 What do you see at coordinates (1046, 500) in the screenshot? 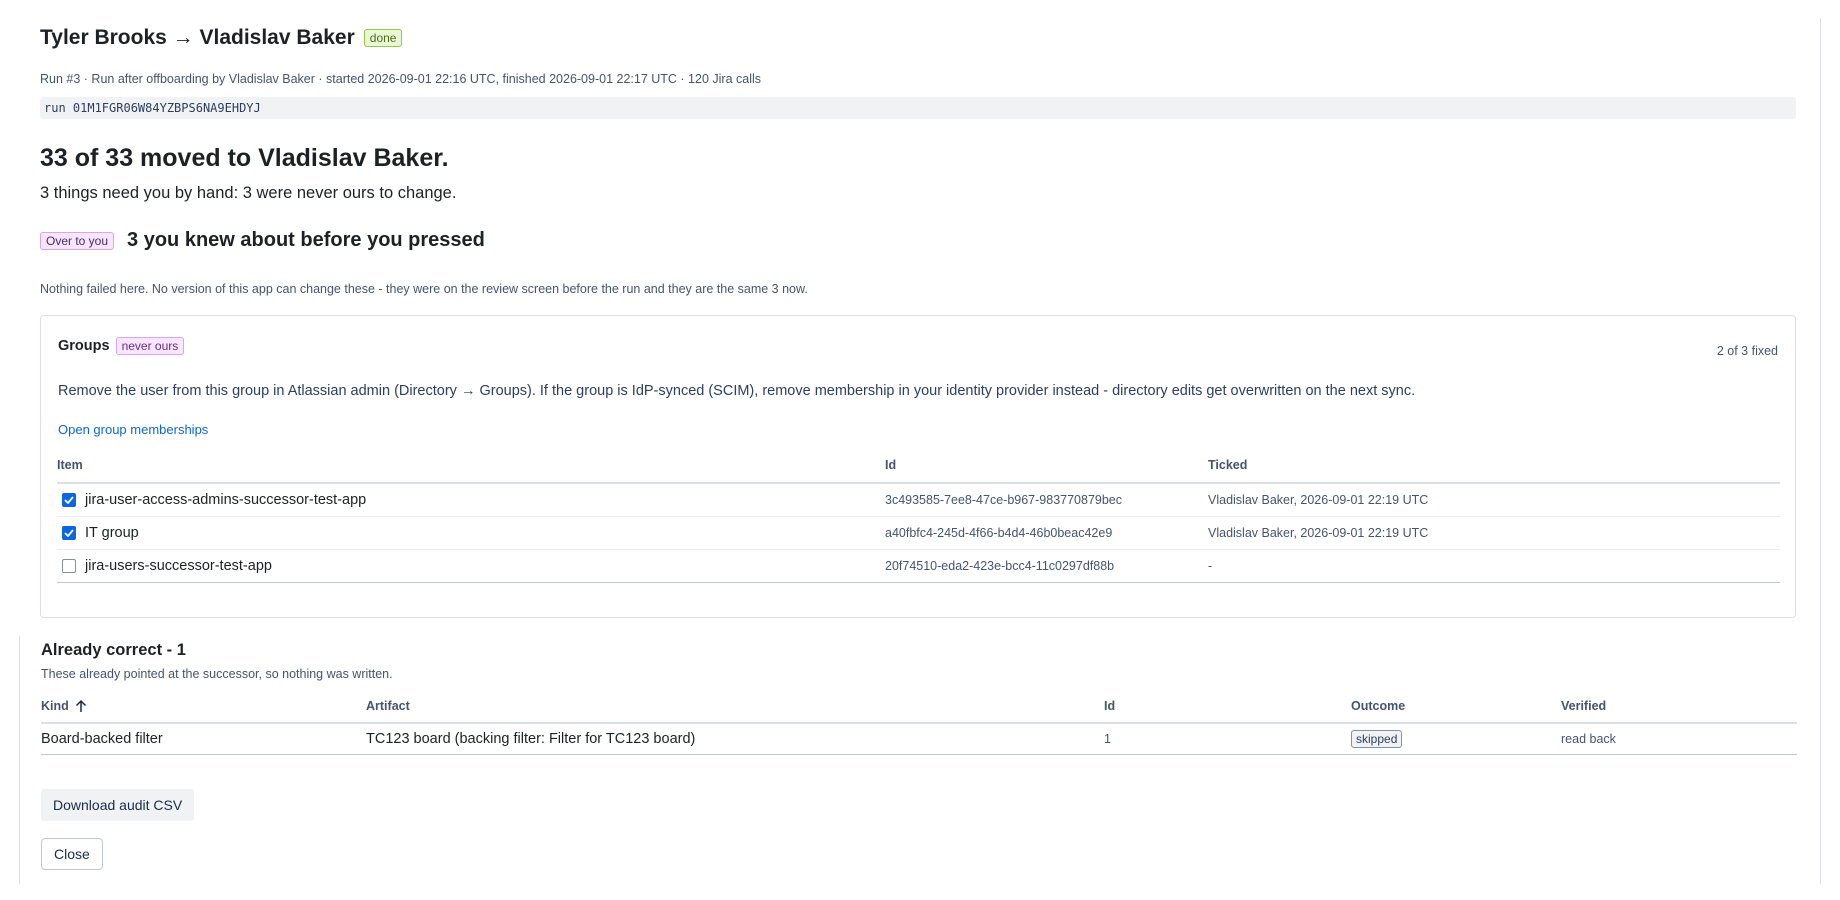
I see `id-cell: 3c493585-7ee8-47ce-b967-983770879bec` at bounding box center [1046, 500].